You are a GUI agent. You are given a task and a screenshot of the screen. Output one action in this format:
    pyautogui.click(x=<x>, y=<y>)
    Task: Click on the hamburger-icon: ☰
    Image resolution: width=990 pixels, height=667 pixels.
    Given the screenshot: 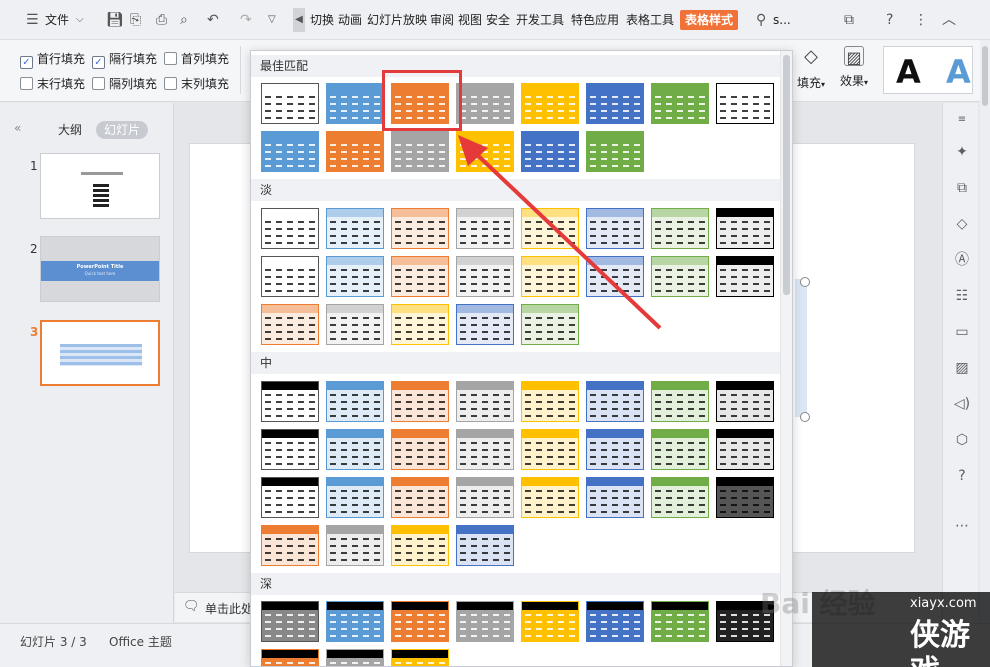 What is the action you would take?
    pyautogui.click(x=32, y=20)
    